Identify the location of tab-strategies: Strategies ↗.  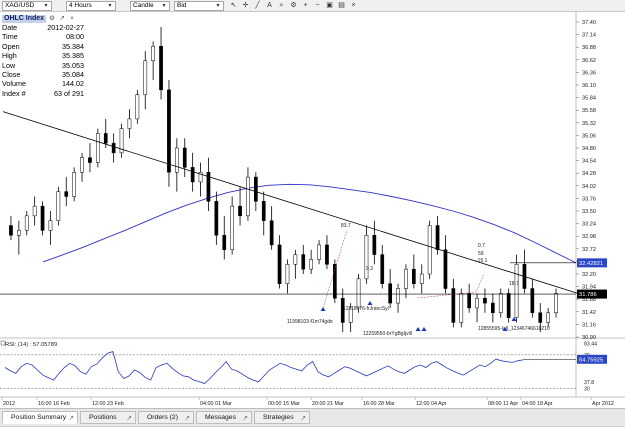
(282, 417).